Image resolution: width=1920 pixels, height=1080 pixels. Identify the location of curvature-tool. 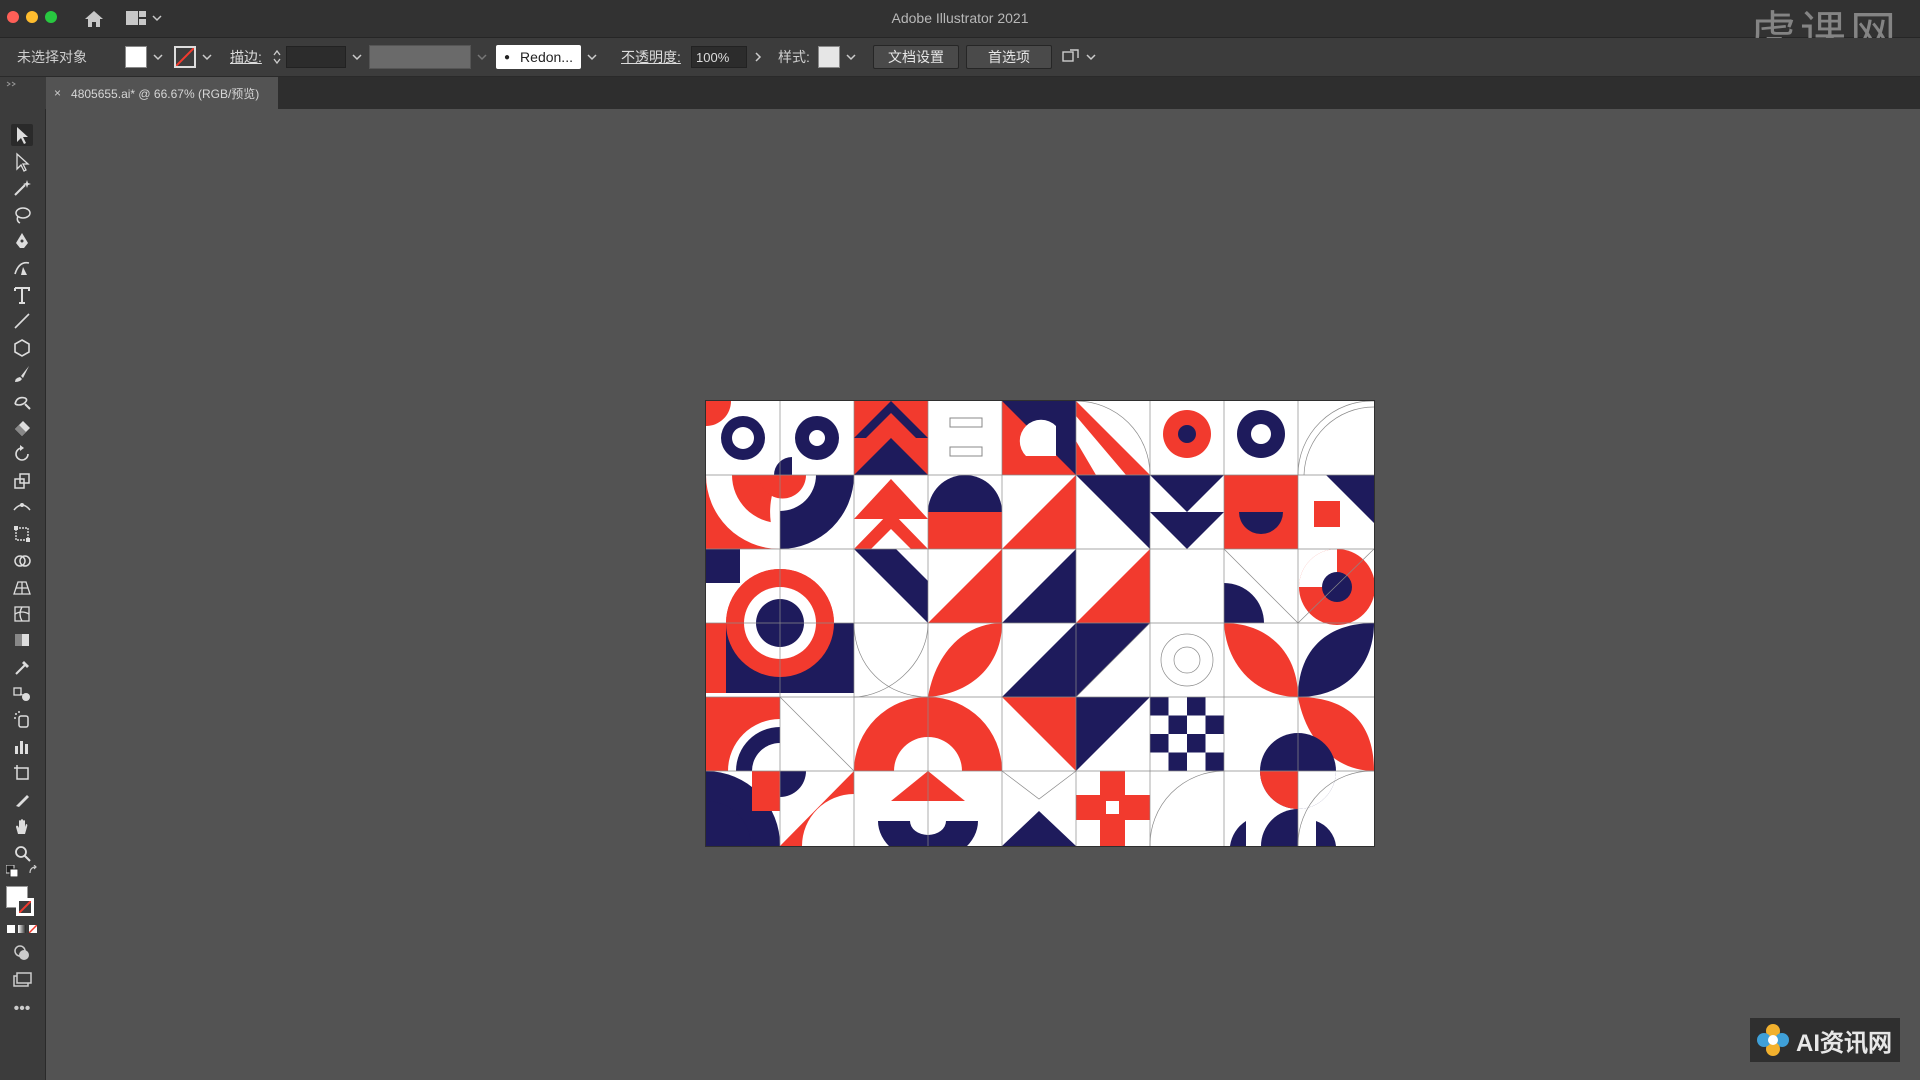
(22, 268).